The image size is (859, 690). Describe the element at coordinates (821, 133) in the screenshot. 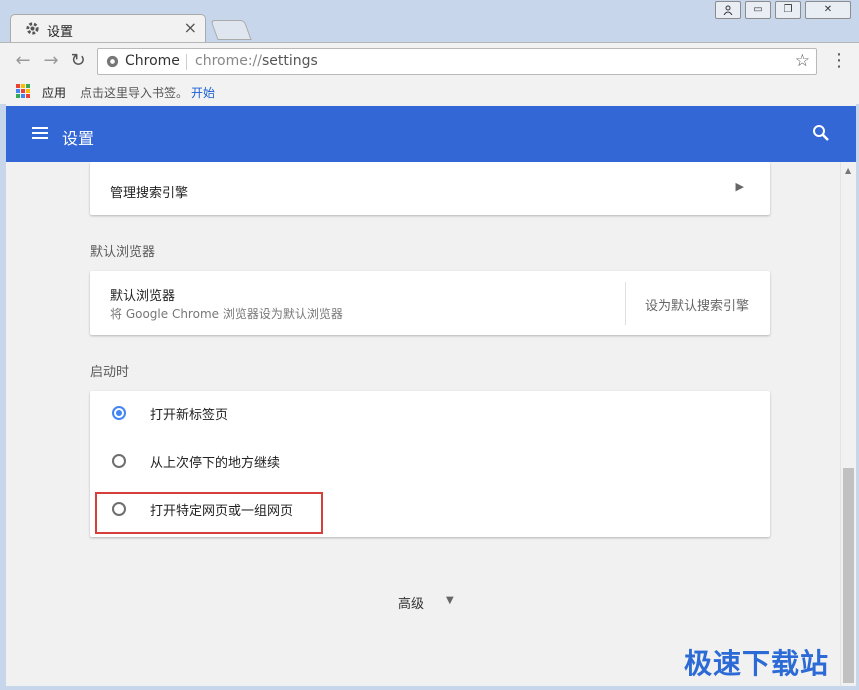

I see `search-icon` at that location.